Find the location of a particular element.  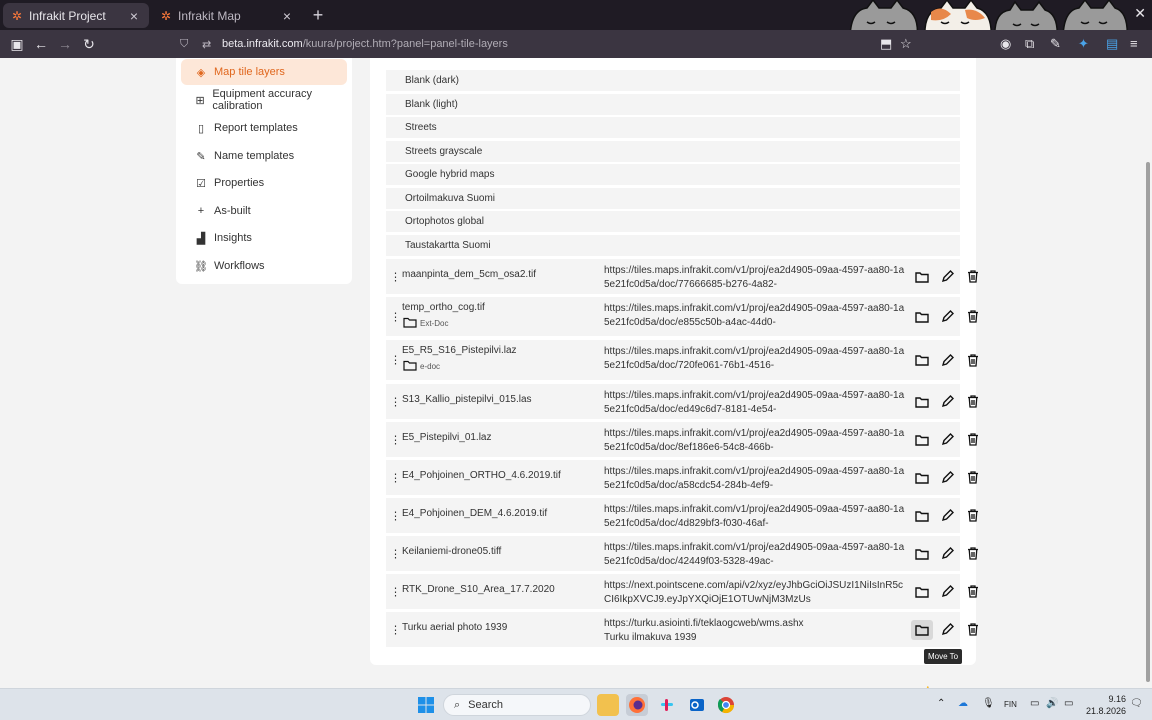

network-icon: ▭ is located at coordinates (1034, 703).